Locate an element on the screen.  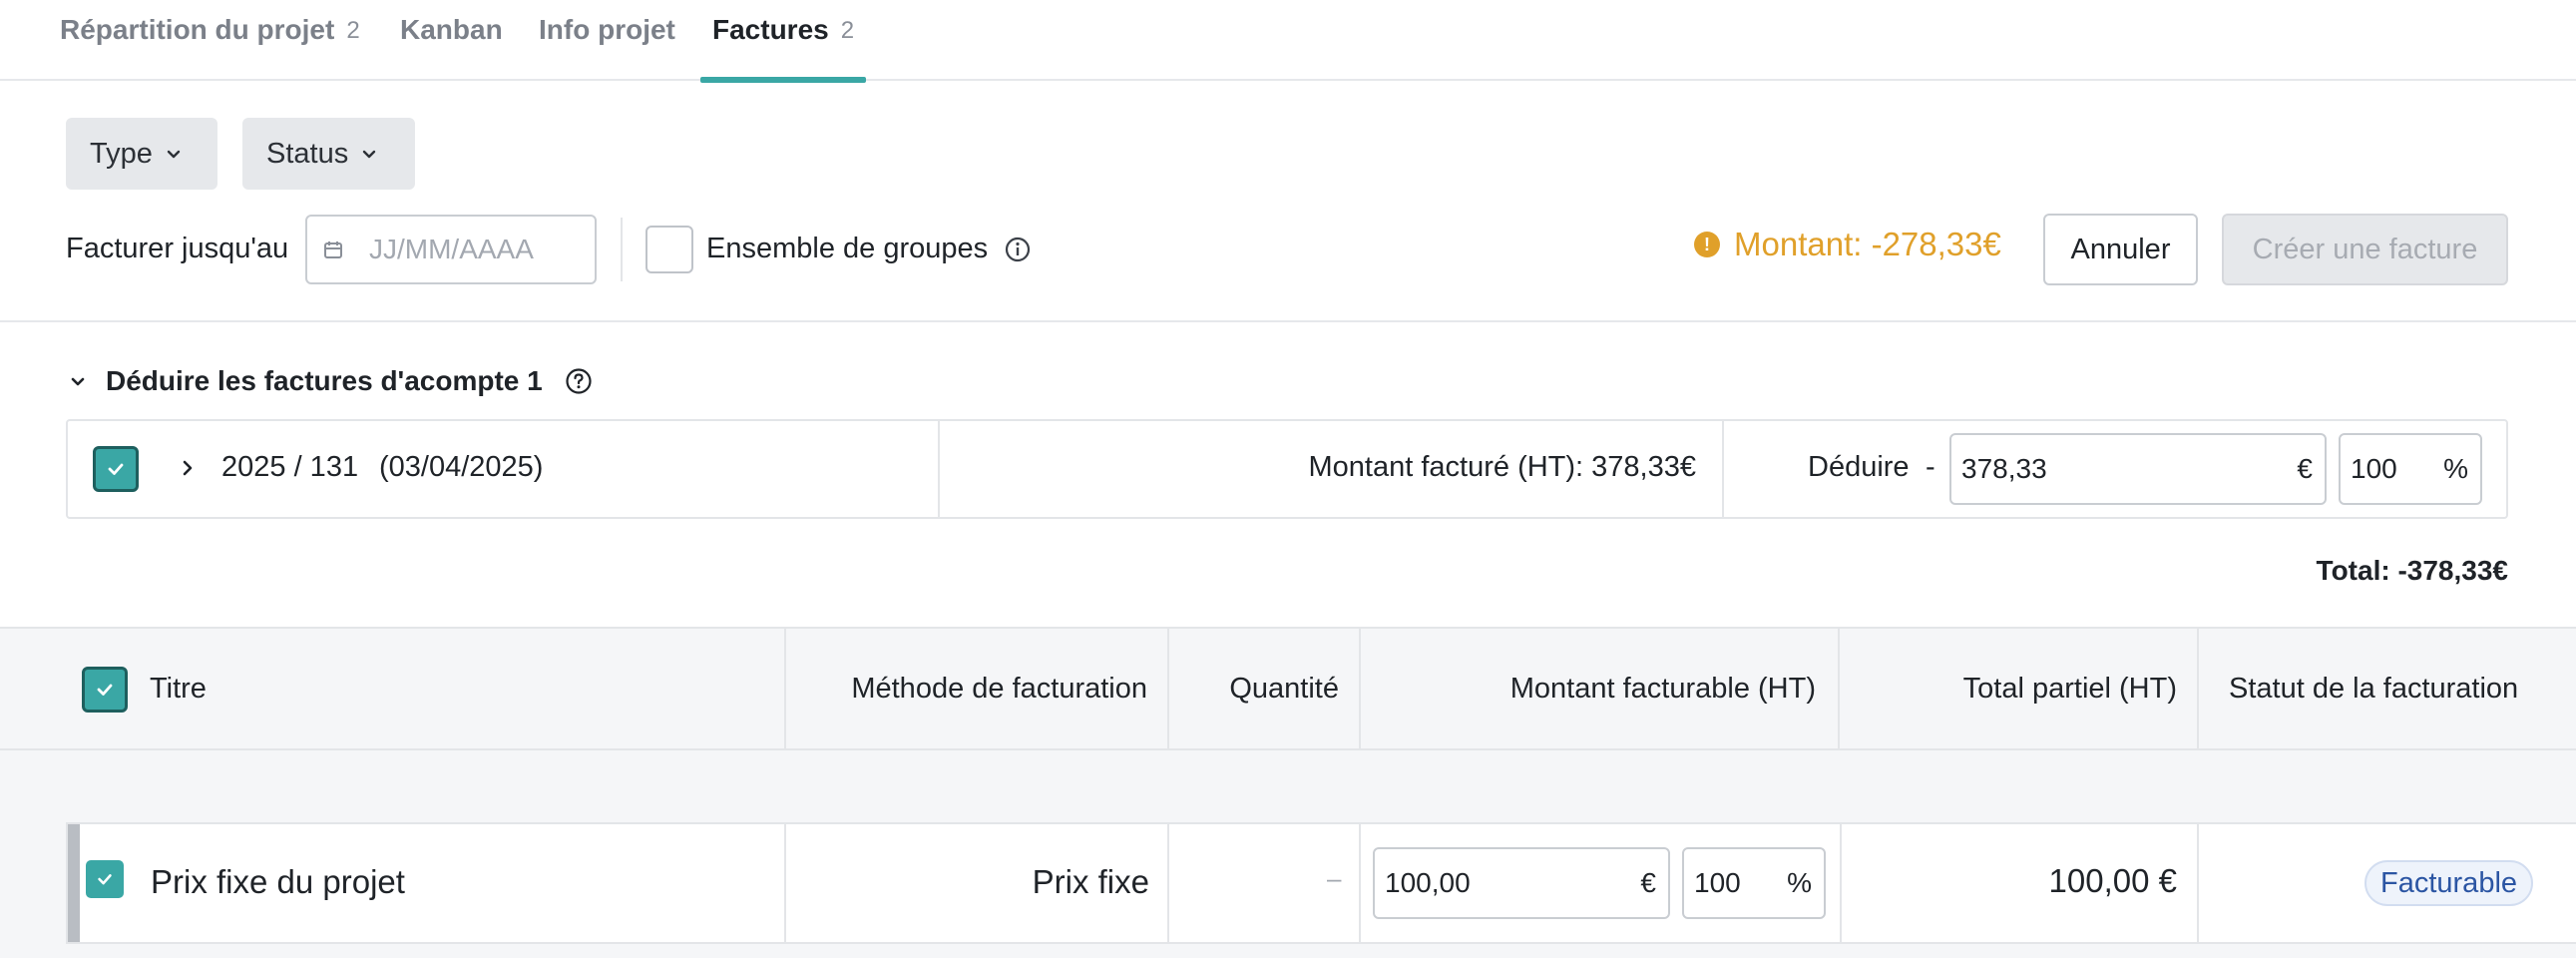
row-amount-value: 100,00 is located at coordinates (1428, 882).